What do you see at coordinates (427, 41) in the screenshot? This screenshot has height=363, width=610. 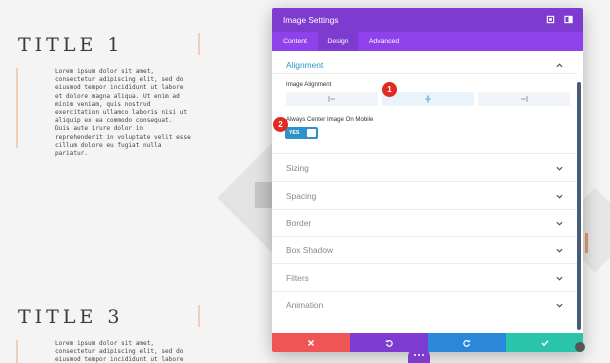 I see `modal-tabs: Content Design Advanced` at bounding box center [427, 41].